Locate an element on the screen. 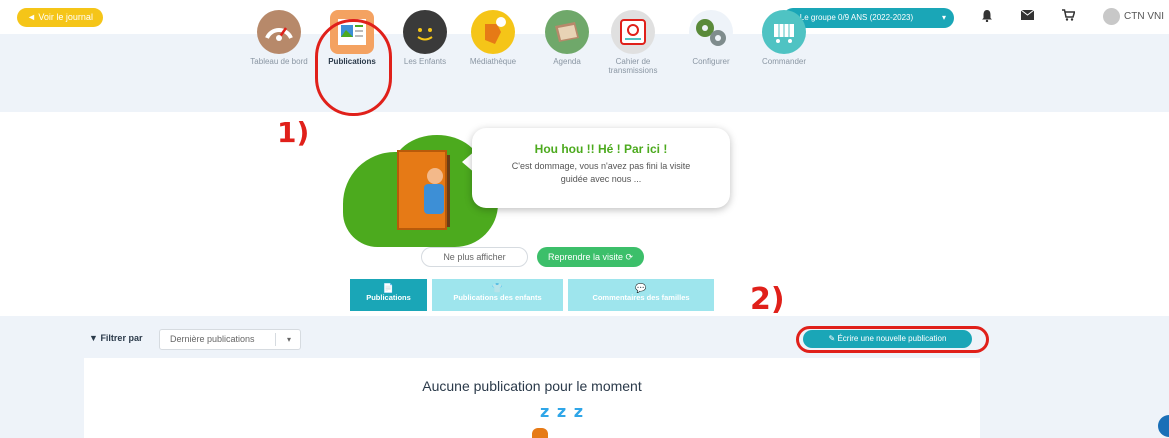 The image size is (1169, 438). user-menu: CTN VNI is located at coordinates (1133, 17).